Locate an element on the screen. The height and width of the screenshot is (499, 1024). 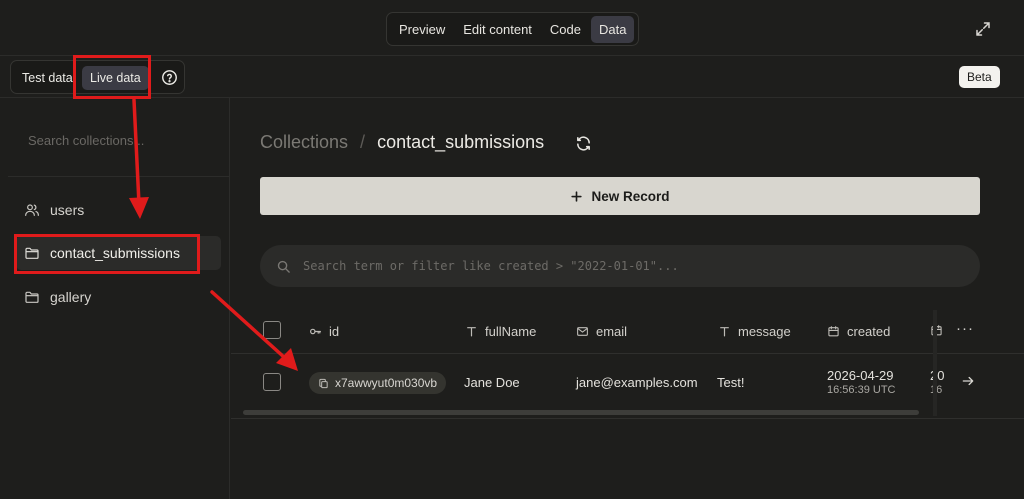
refresh-icon is located at coordinates (583, 143).